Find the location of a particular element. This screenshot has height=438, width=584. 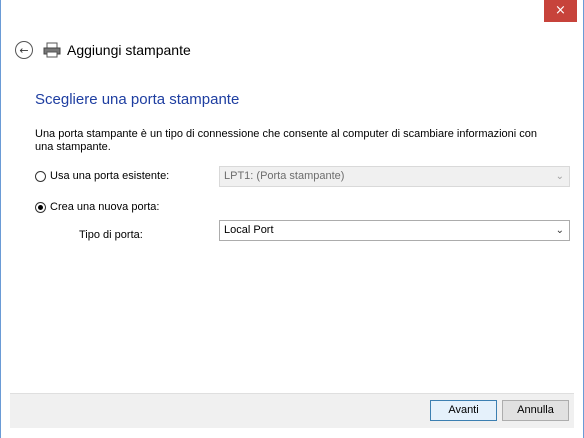

header: ← Aggiungi stampante is located at coordinates (103, 50).